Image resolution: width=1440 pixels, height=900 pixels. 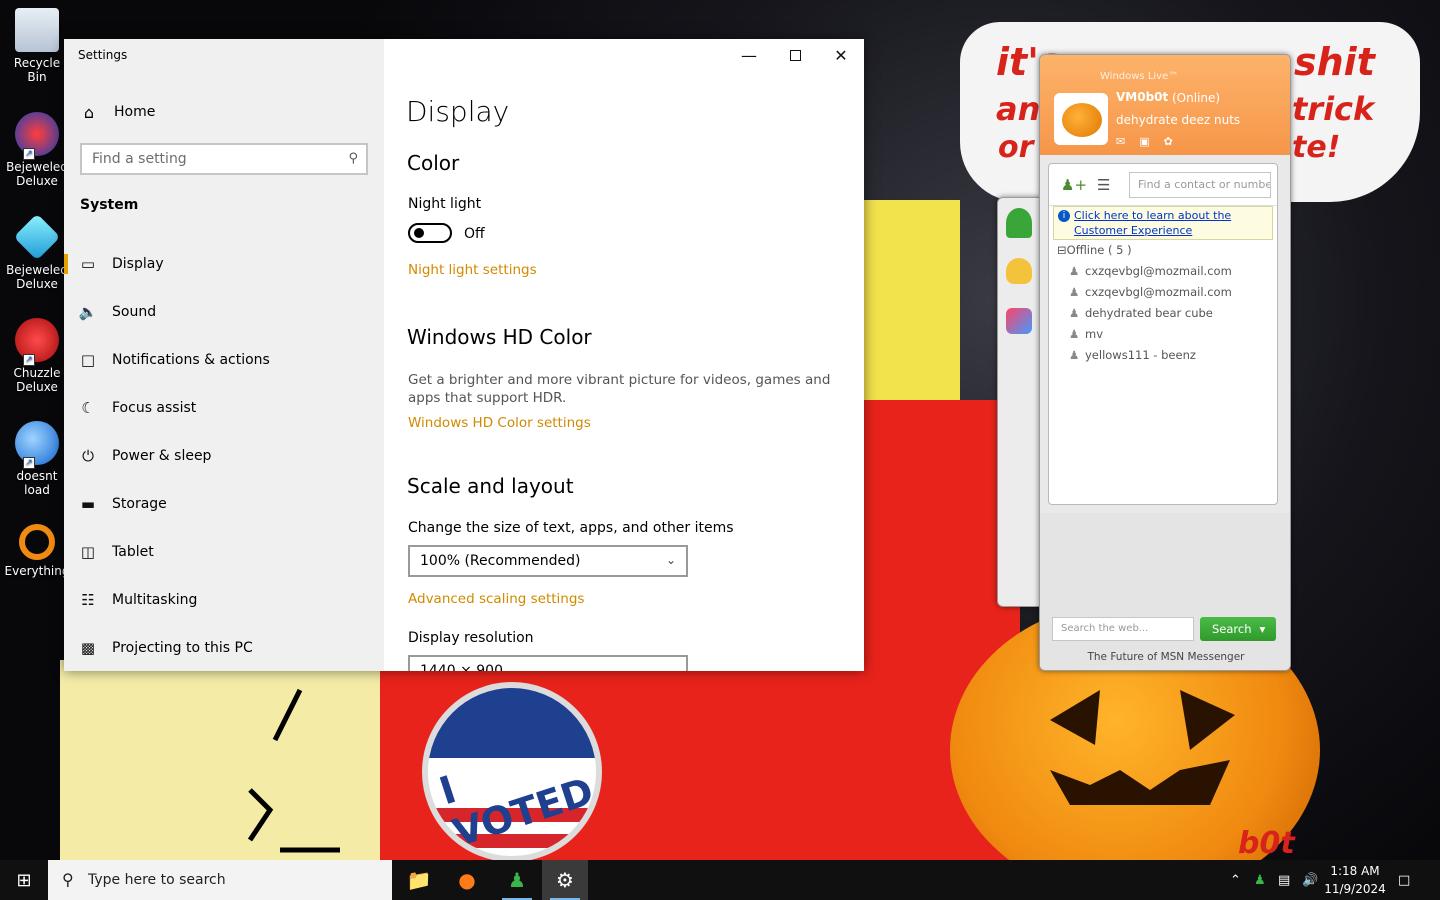 What do you see at coordinates (37, 252) in the screenshot?
I see `desktop-icon-bejeweled: Bejeweled Deluxe` at bounding box center [37, 252].